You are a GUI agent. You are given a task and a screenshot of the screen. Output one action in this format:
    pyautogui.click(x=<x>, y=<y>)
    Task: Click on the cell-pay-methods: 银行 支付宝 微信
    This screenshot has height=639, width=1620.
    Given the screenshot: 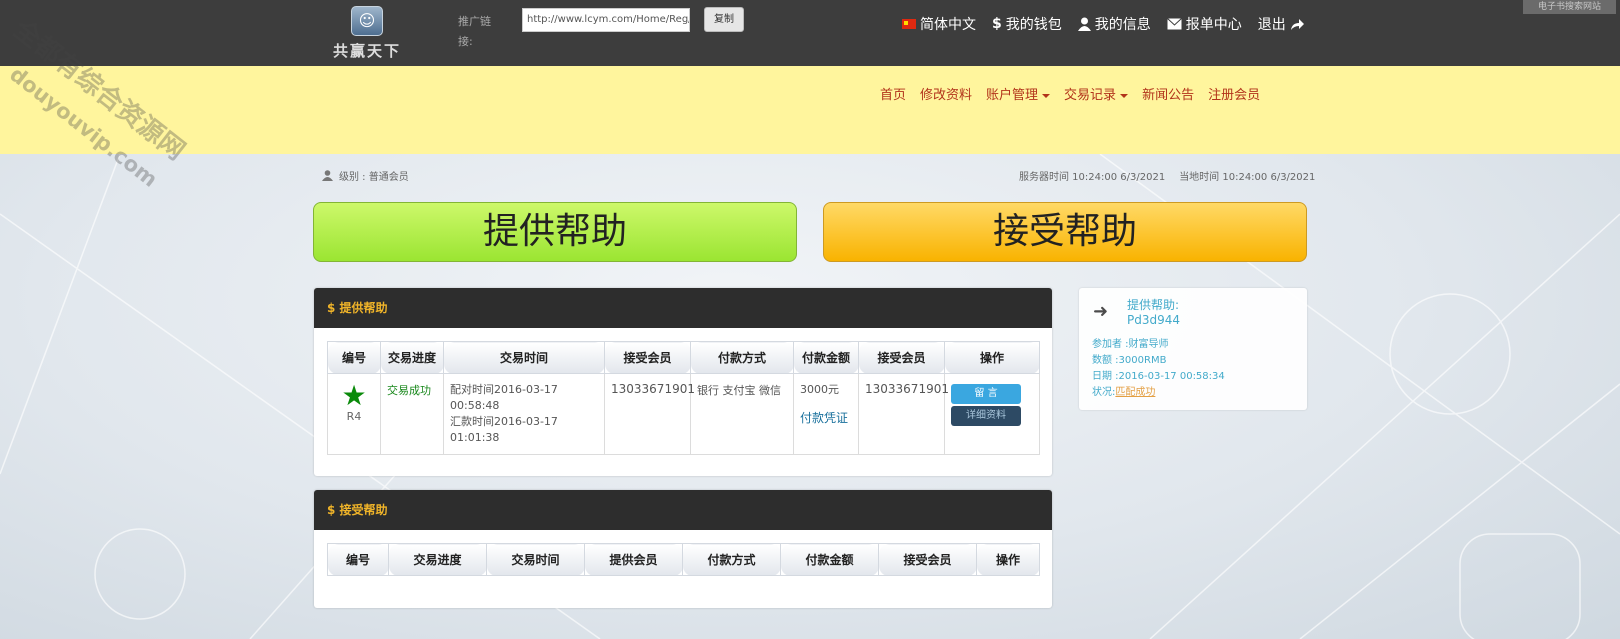 What is the action you would take?
    pyautogui.click(x=742, y=414)
    